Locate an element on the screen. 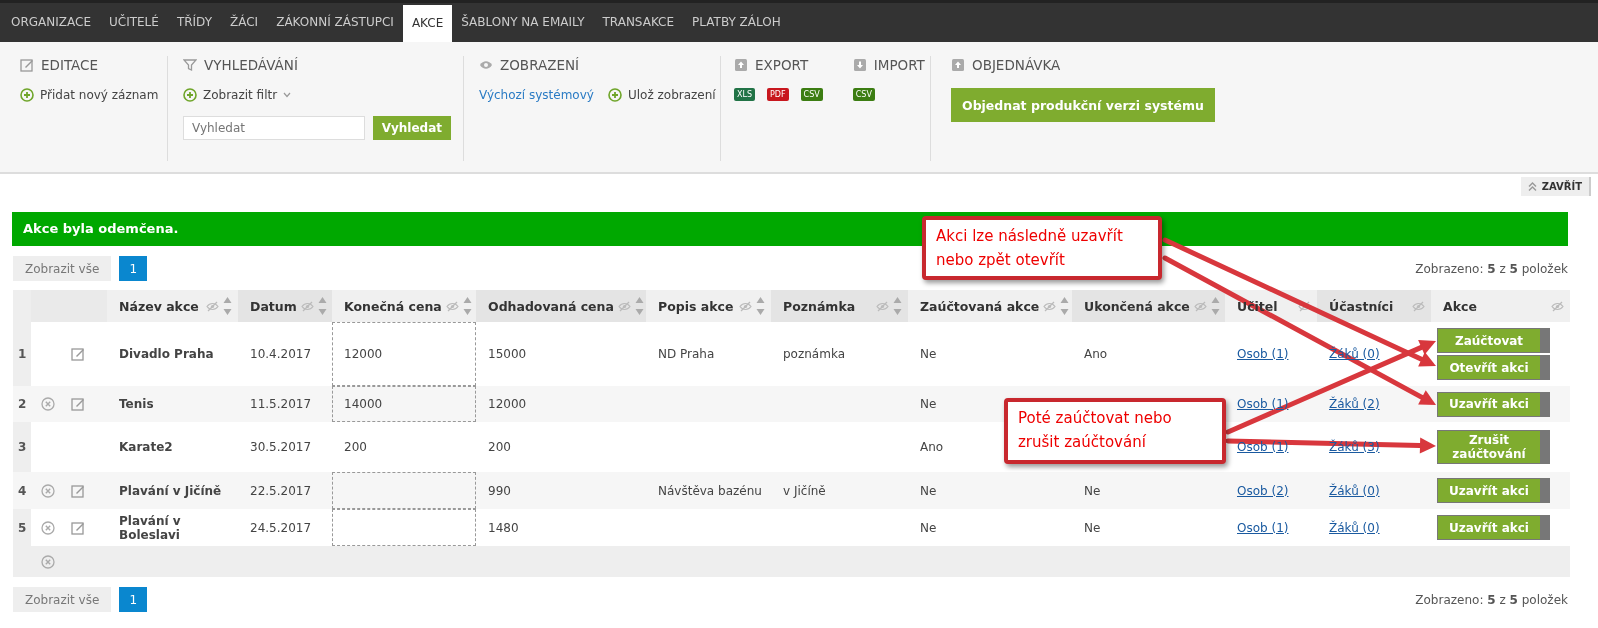 This screenshot has width=1598, height=628. download-icon is located at coordinates (859, 65).